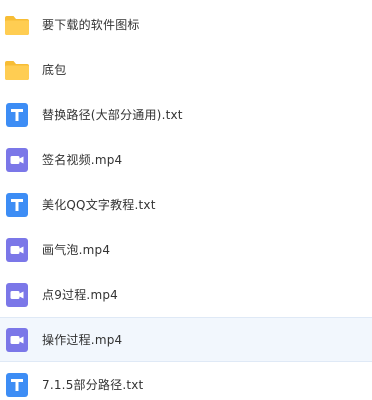 Image resolution: width=372 pixels, height=400 pixels. What do you see at coordinates (186, 249) in the screenshot?
I see `list-item: 画气泡.mp4` at bounding box center [186, 249].